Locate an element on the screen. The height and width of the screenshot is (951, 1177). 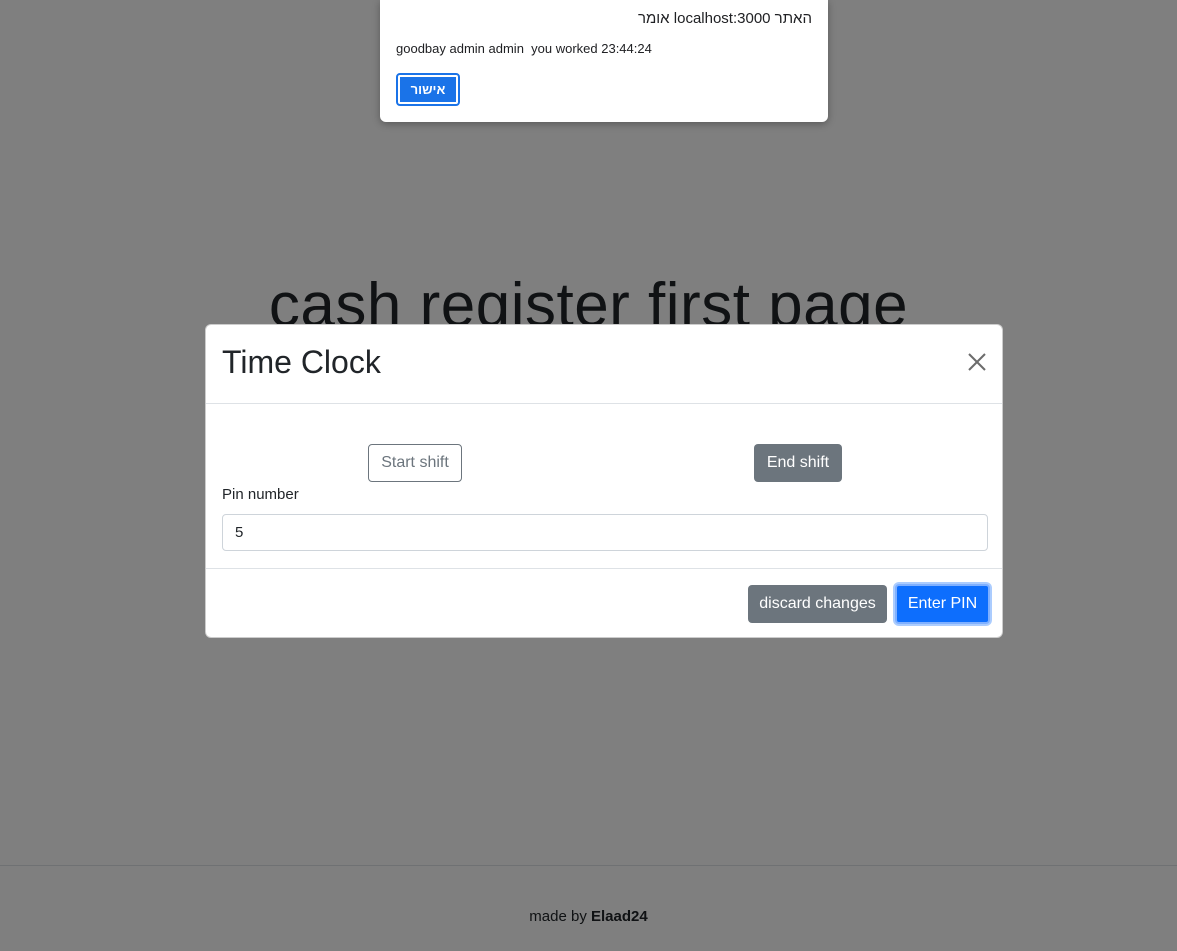
alert-title: האתר localhost:3000 אומר is located at coordinates (724, 18).